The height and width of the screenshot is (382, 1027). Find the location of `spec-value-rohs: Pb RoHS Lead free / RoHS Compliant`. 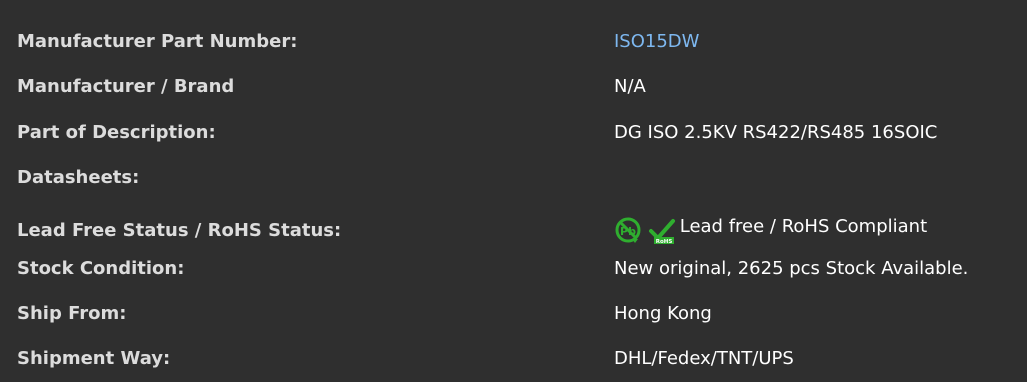

spec-value-rohs: Pb RoHS Lead free / RoHS Compliant is located at coordinates (770, 229).